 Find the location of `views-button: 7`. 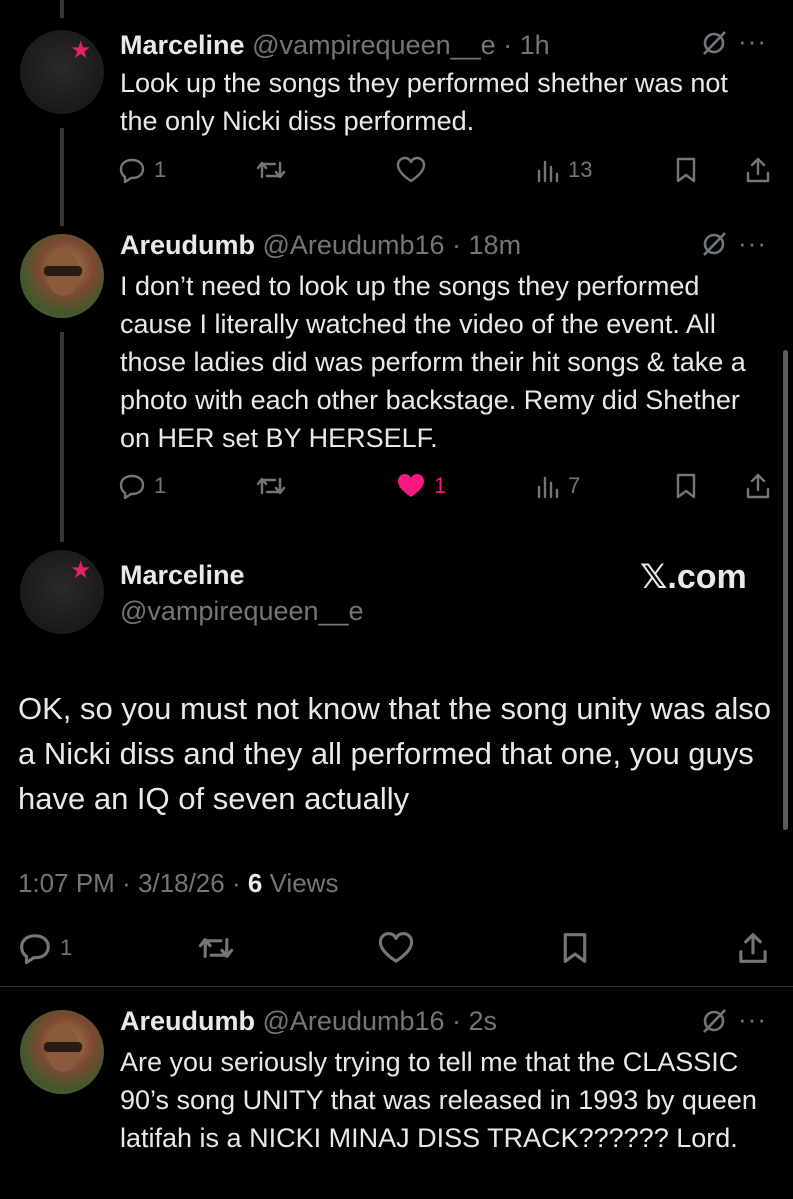

views-button: 7 is located at coordinates (558, 486).